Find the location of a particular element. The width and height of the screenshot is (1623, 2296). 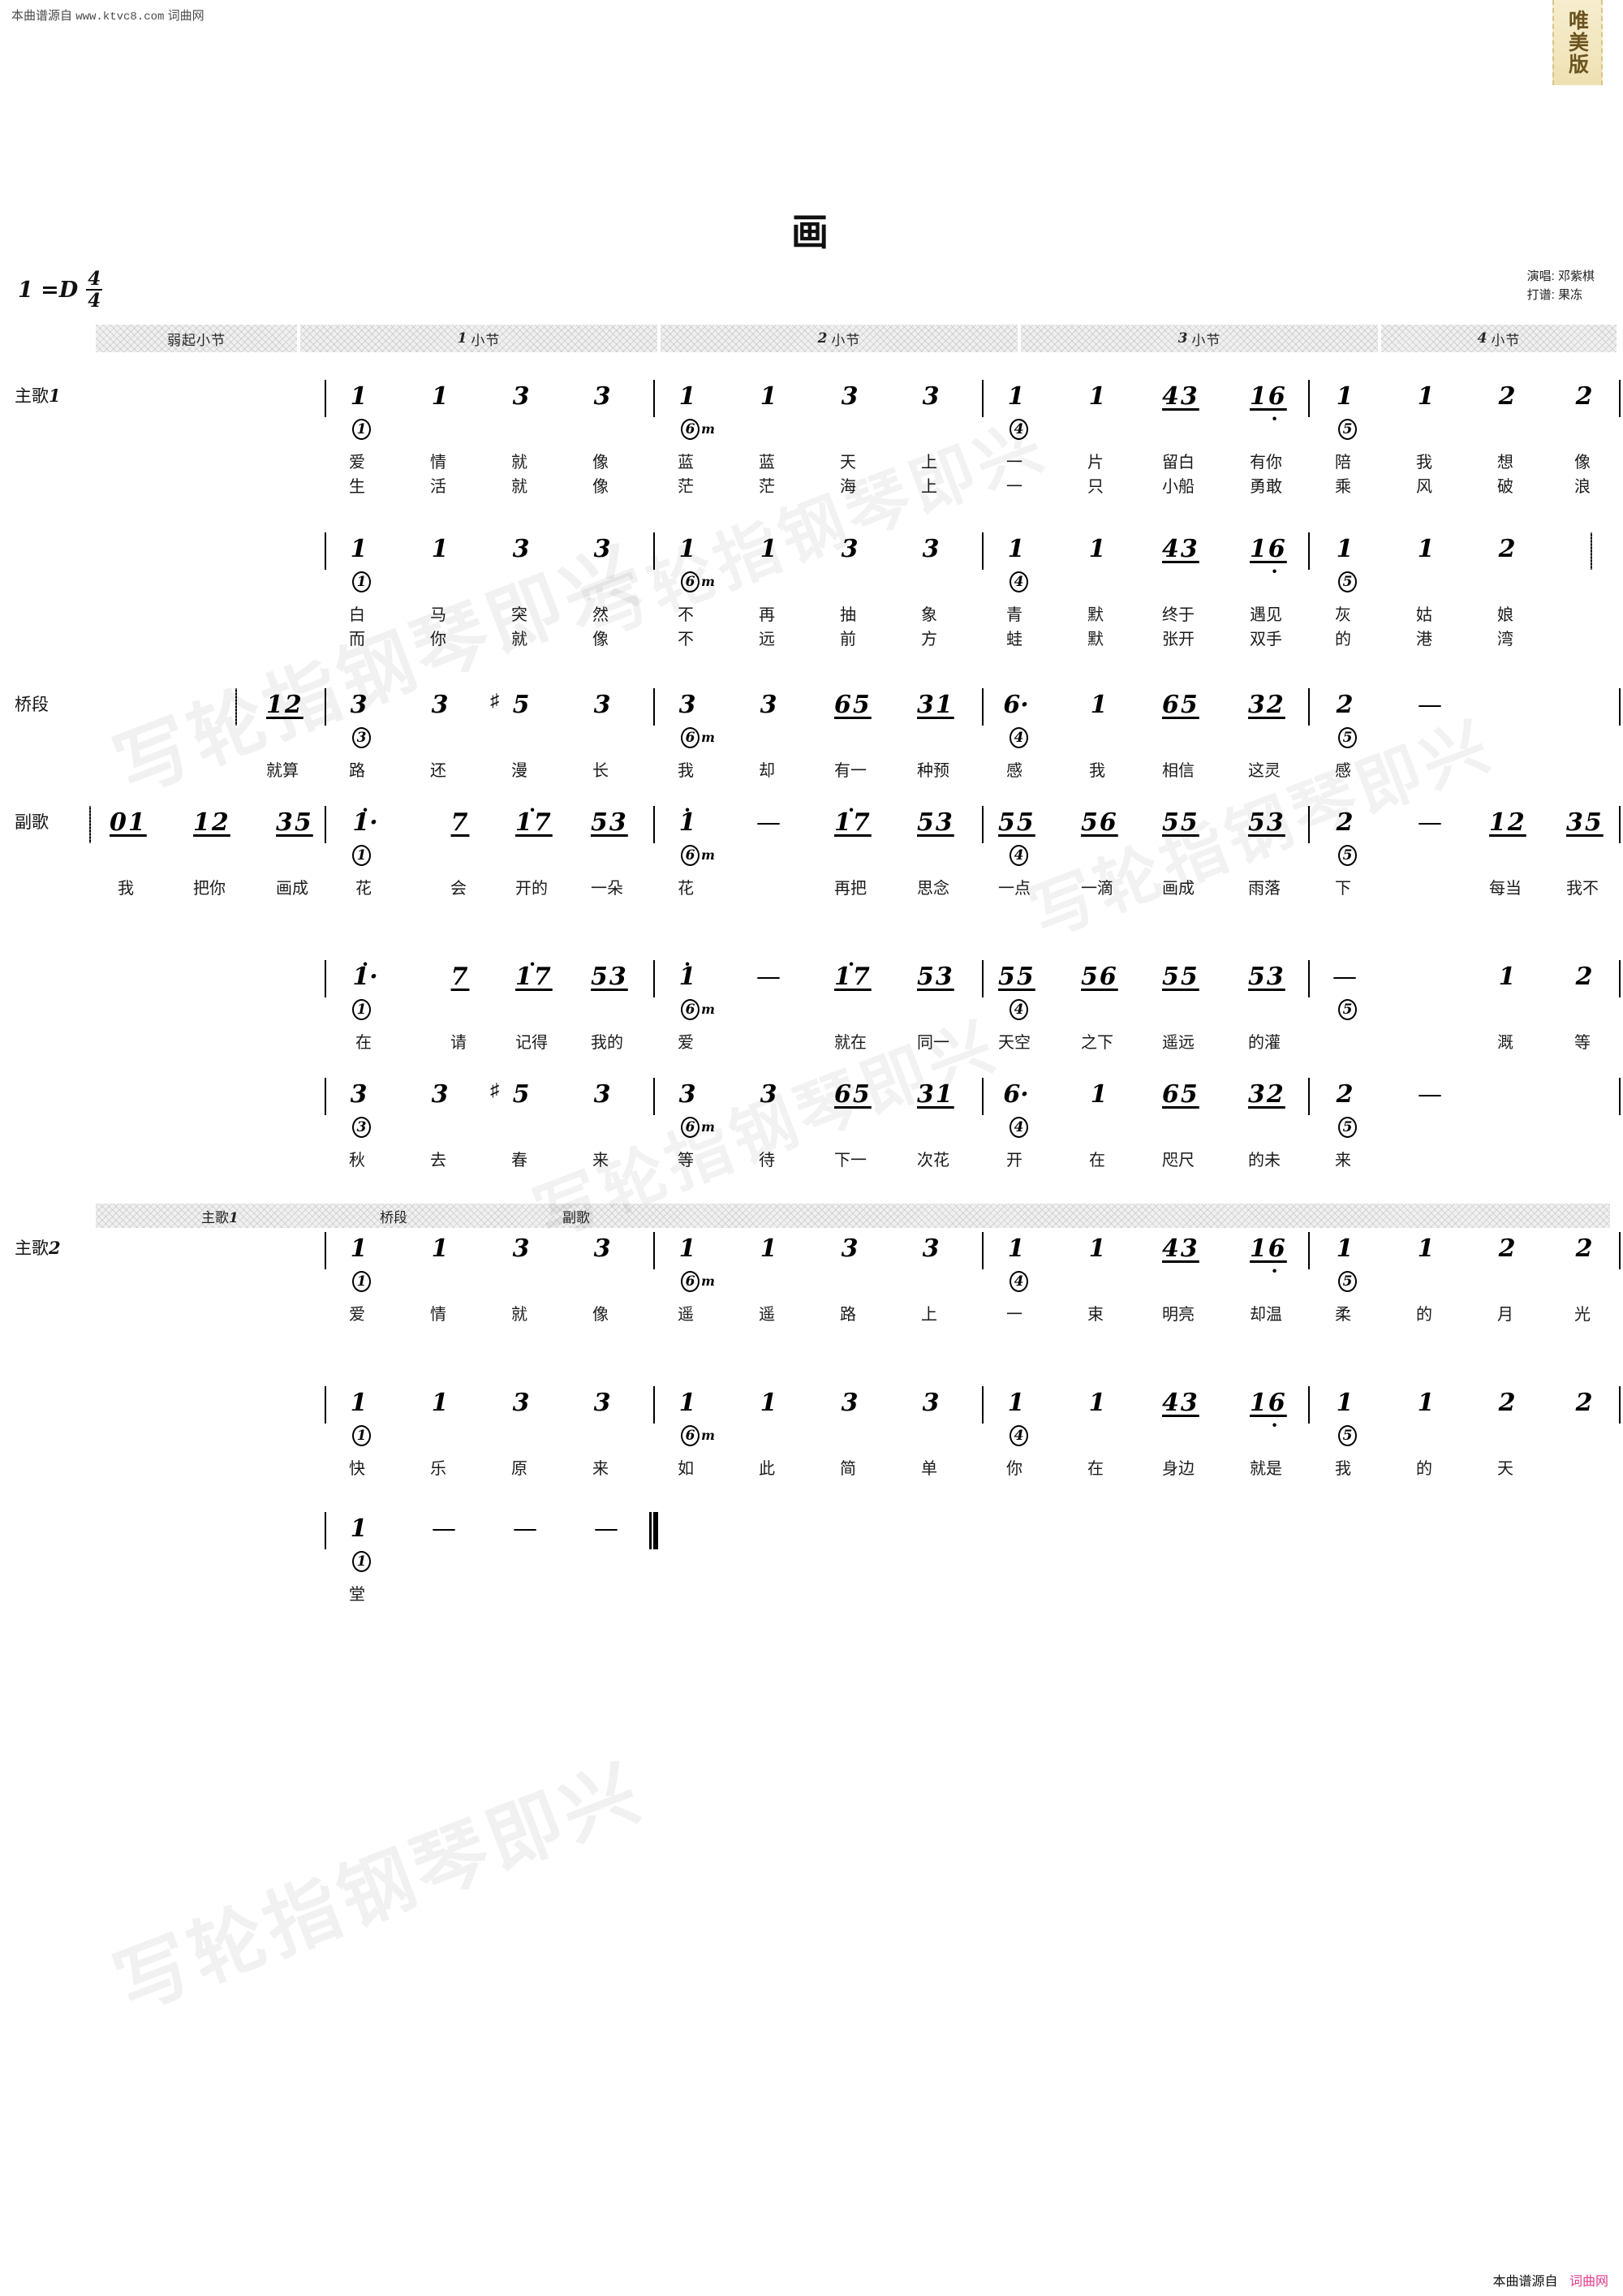

lyric-syllable: 溉 is located at coordinates (1505, 1043).